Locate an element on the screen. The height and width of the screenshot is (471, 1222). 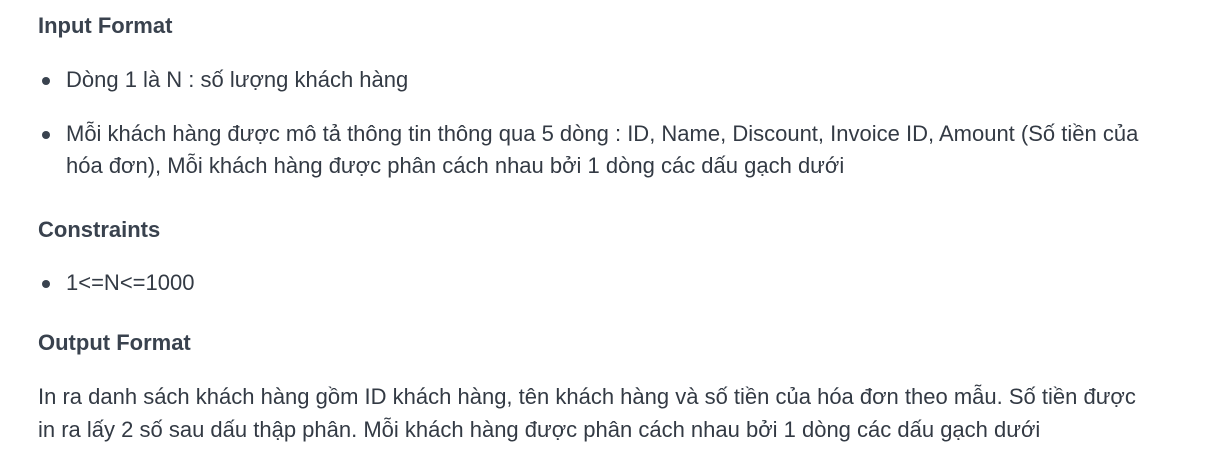
list-item-text: Dòng 1 là N : số lượng khách hàng is located at coordinates (237, 79).